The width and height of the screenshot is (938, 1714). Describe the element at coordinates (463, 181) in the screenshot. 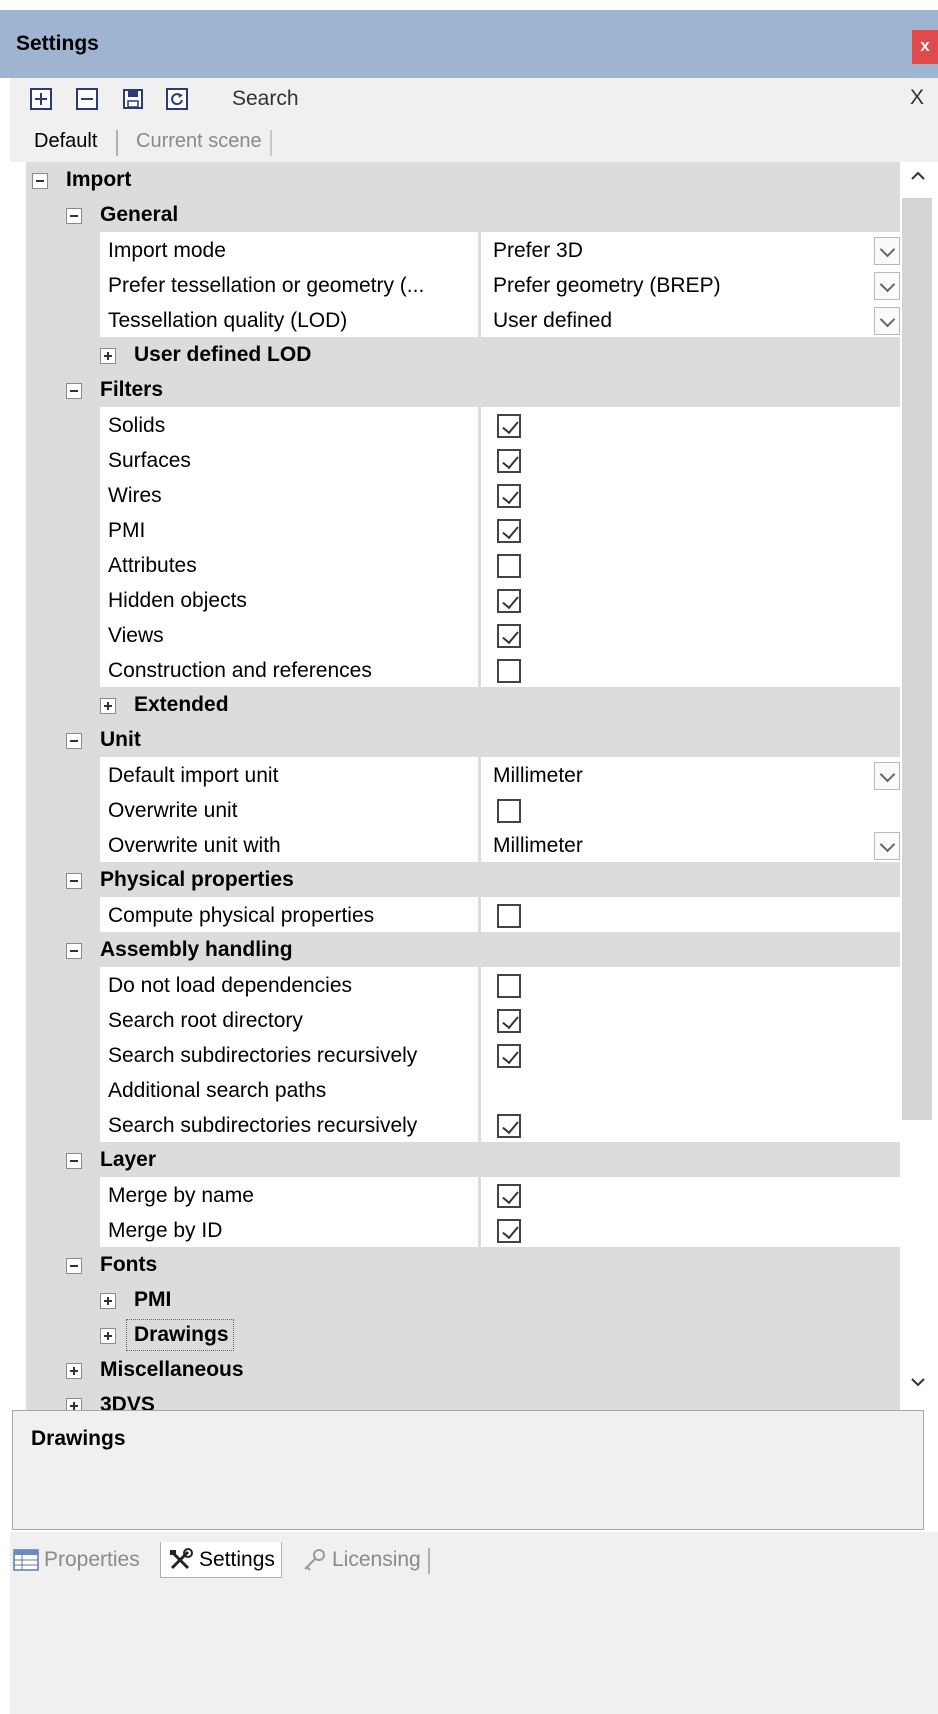

I see `category-import: Import` at that location.